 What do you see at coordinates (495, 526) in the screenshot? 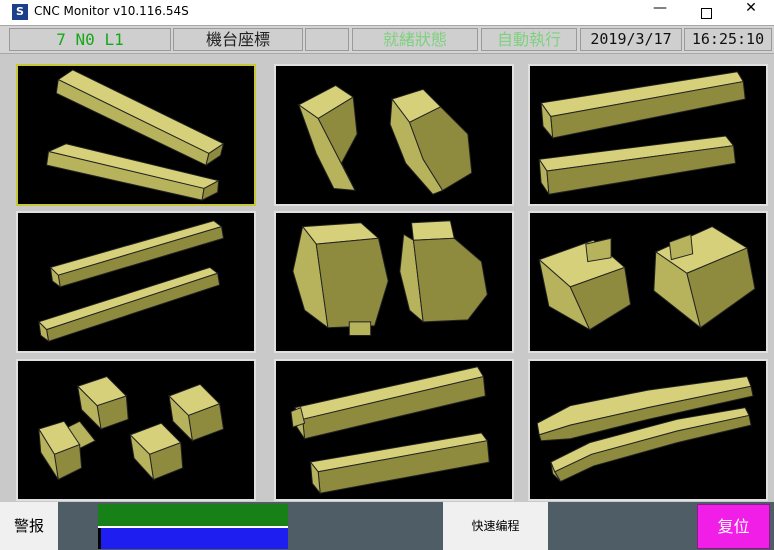
I see `quick-program-button: 快速编程` at bounding box center [495, 526].